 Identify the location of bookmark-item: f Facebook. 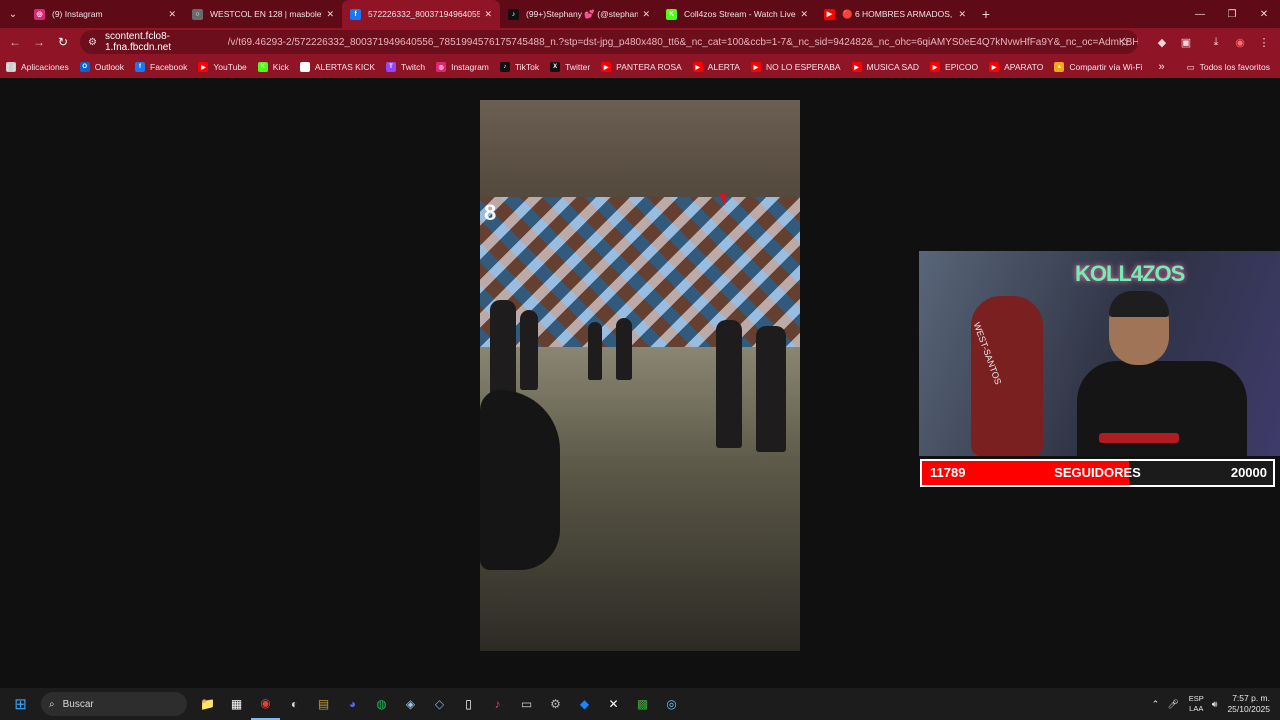
(161, 67).